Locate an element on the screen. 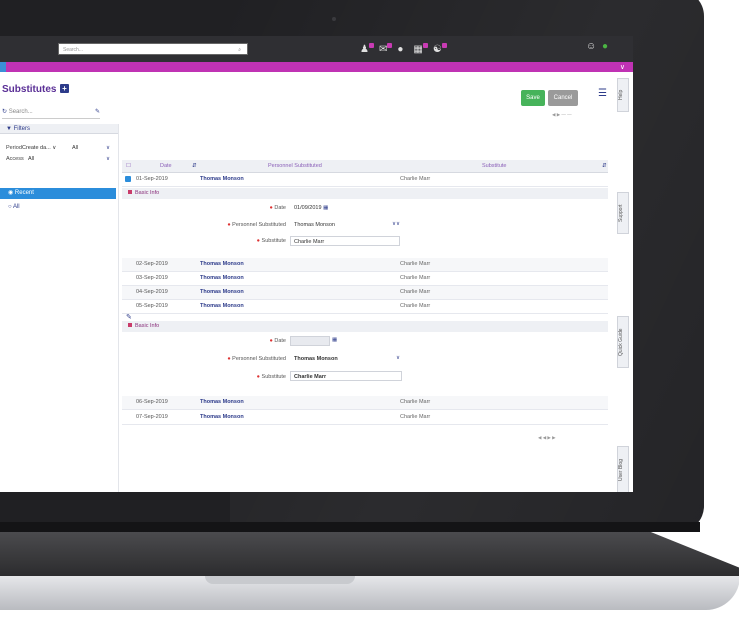 This screenshot has width=739, height=618. table-row: 03-Sep-2019 Thomas Monson Charlie Marr is located at coordinates (365, 279).